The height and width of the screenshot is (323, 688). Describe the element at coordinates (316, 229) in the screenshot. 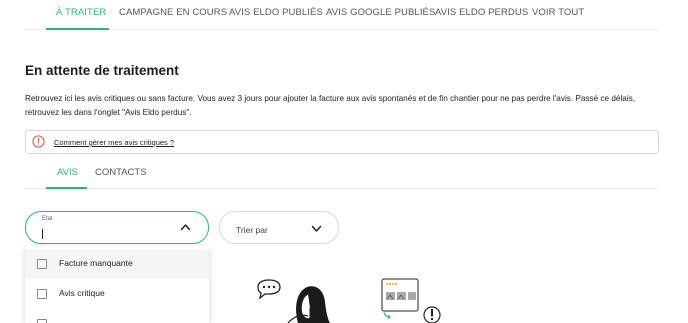

I see `chevron-down-icon` at that location.